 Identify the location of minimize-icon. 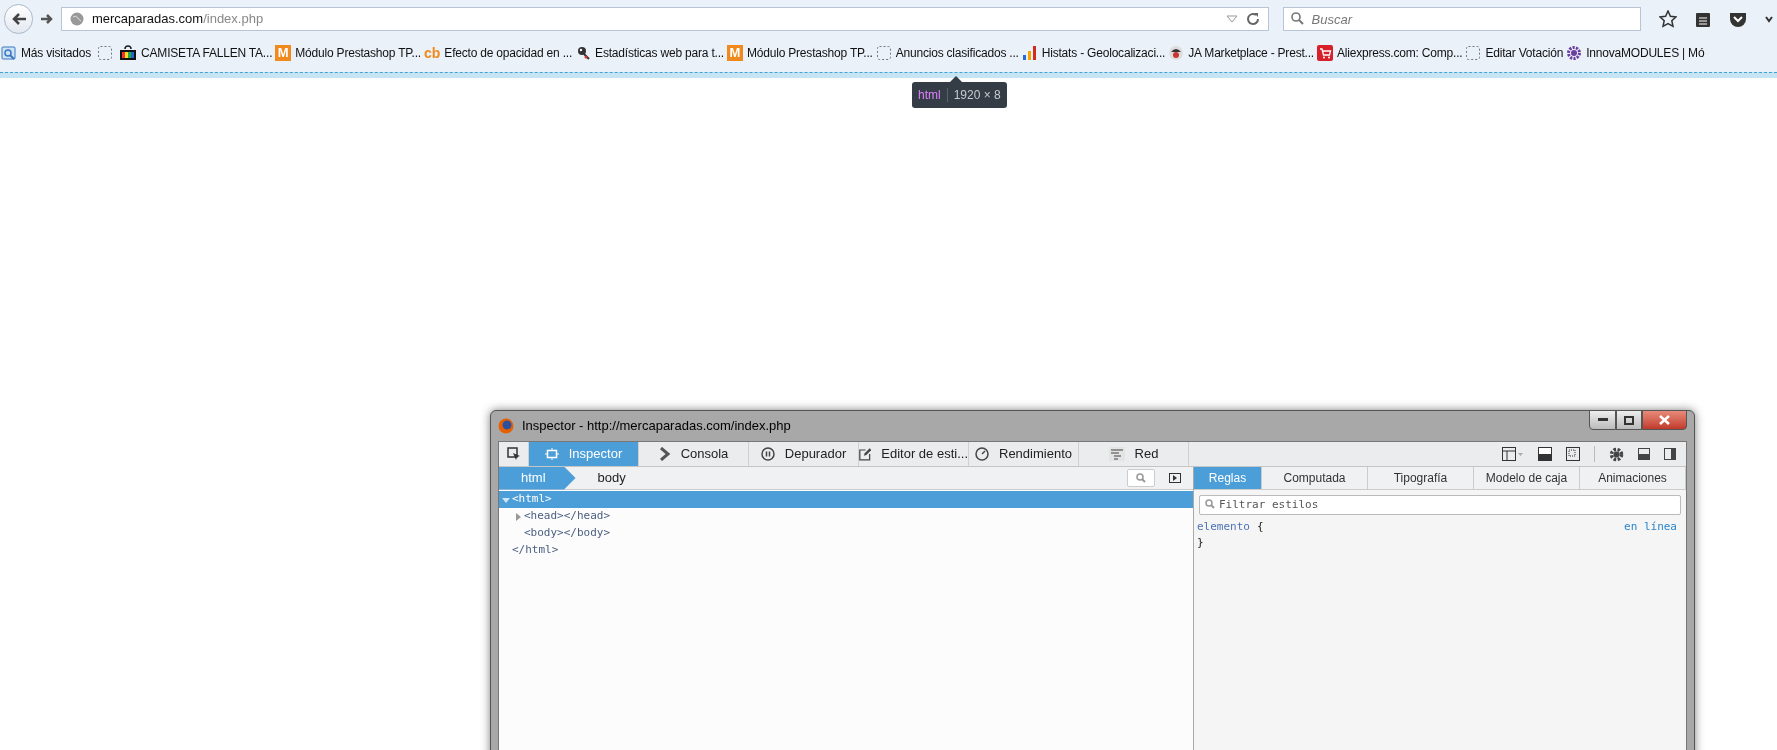
(1602, 420).